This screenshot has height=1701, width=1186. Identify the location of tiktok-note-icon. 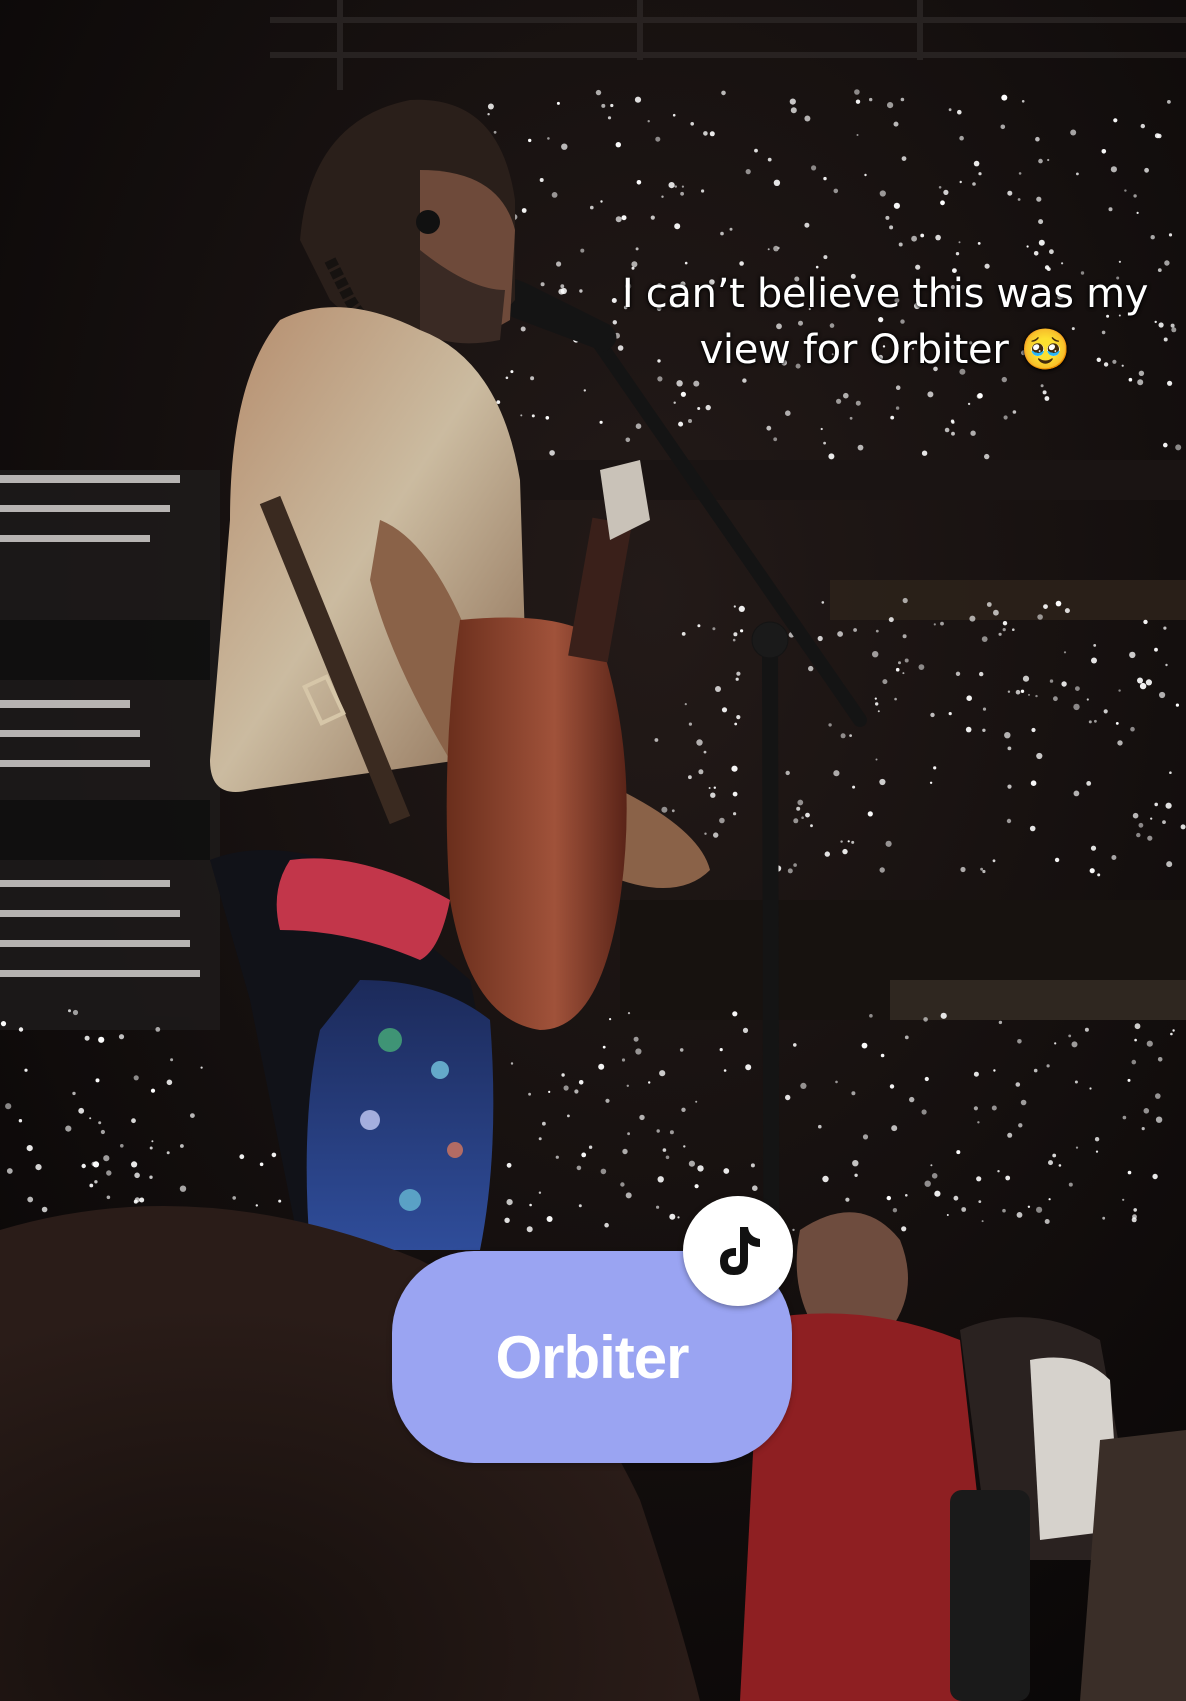
(740, 1251).